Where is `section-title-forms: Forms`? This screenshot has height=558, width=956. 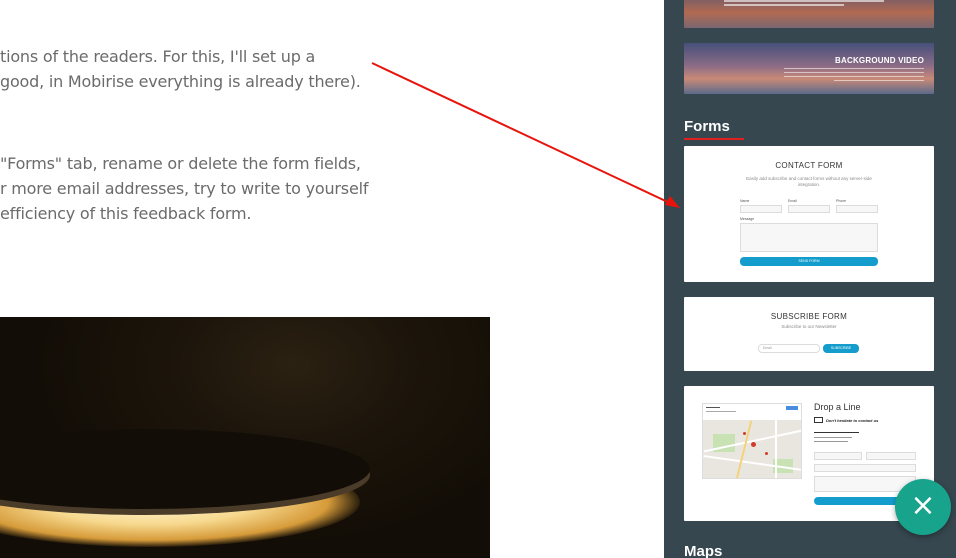 section-title-forms: Forms is located at coordinates (707, 126).